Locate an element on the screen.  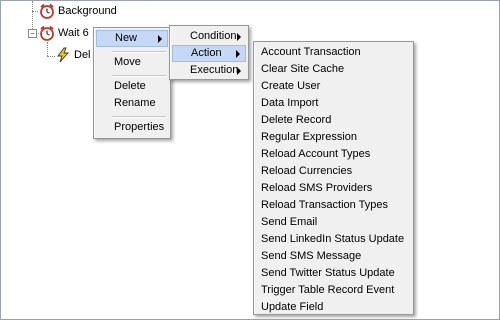
menu-item-rename: Rename is located at coordinates (132, 103).